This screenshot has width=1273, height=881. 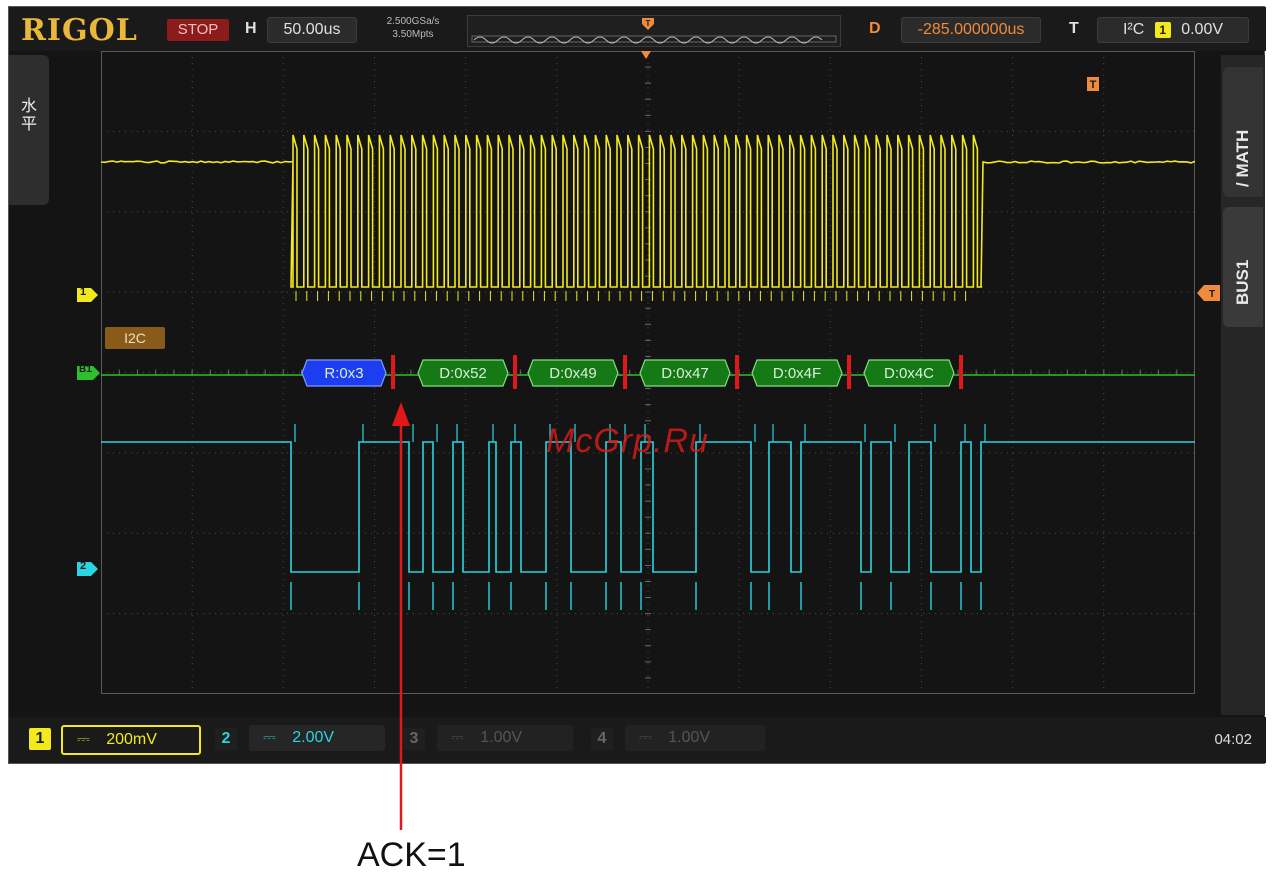 What do you see at coordinates (411, 855) in the screenshot?
I see `ack-annotation-label: ACK=1` at bounding box center [411, 855].